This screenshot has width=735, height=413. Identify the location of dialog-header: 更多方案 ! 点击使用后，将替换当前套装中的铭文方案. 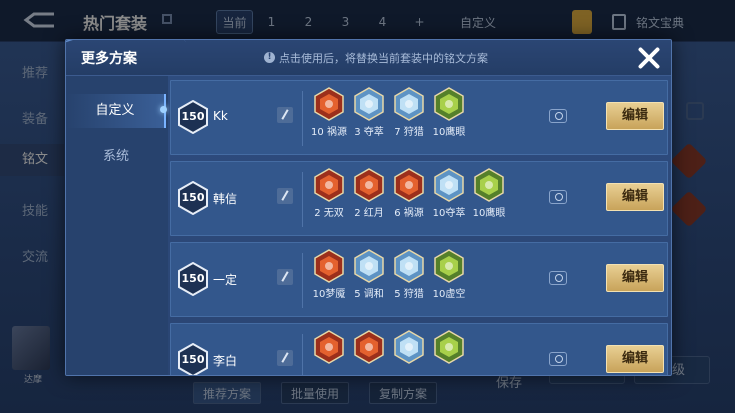
(368, 59).